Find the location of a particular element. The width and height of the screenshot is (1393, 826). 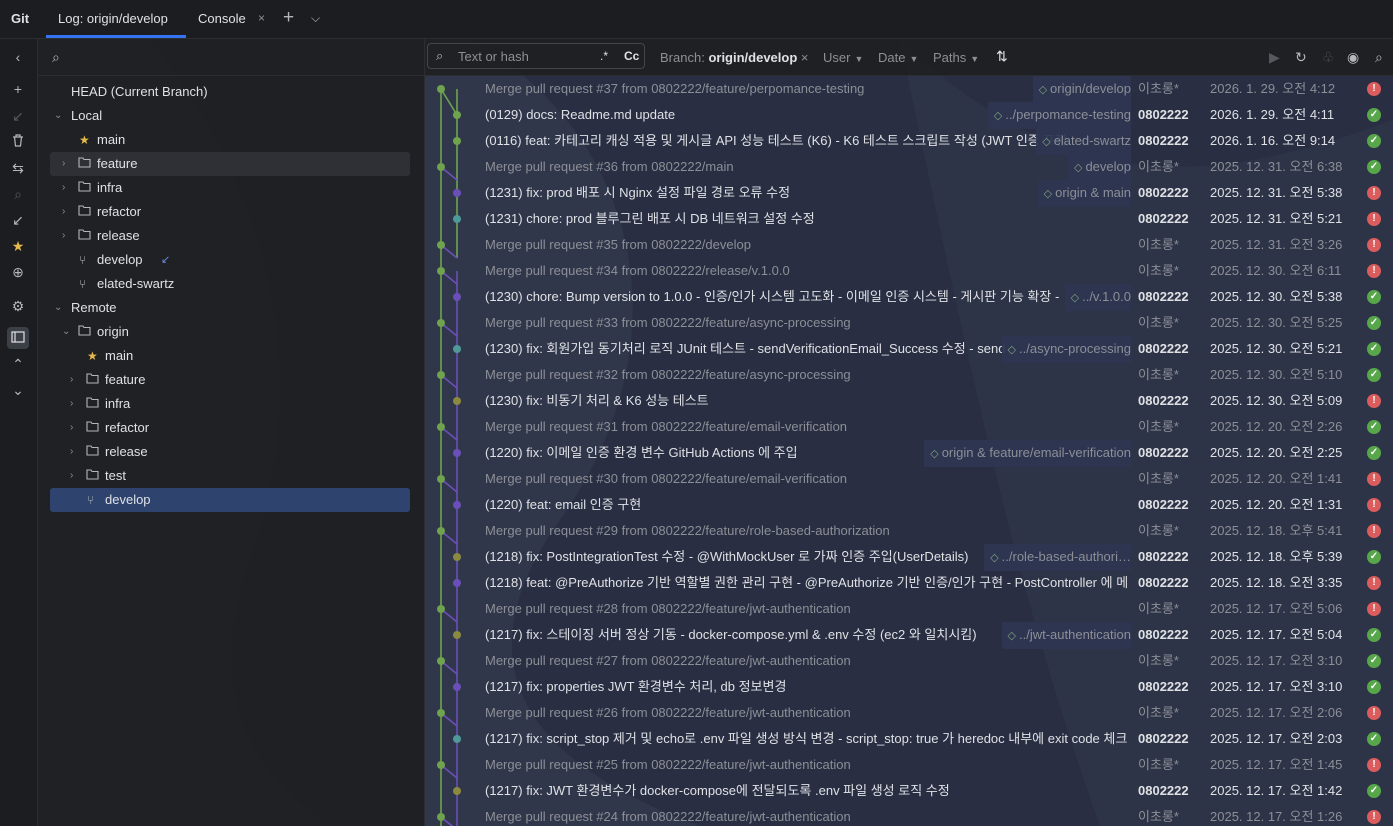

refresh-icon: ↻ is located at coordinates (1301, 57).